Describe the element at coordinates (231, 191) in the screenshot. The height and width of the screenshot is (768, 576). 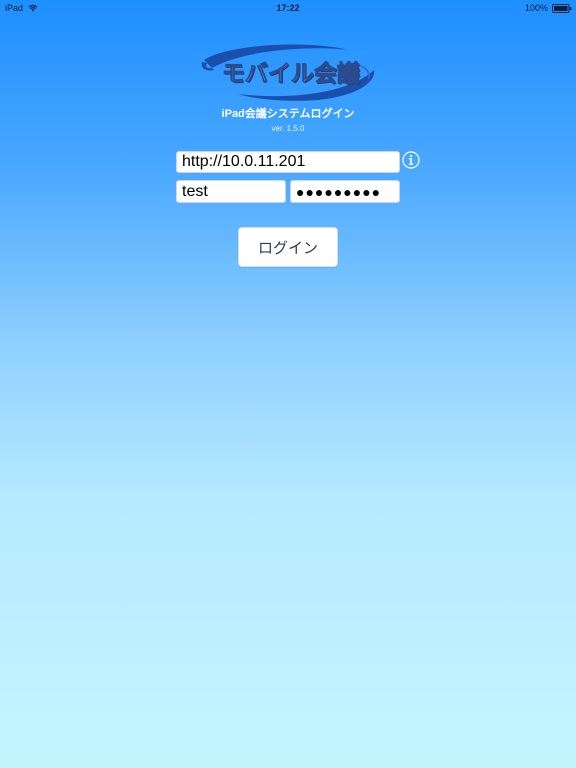
I see `username-input: test` at that location.